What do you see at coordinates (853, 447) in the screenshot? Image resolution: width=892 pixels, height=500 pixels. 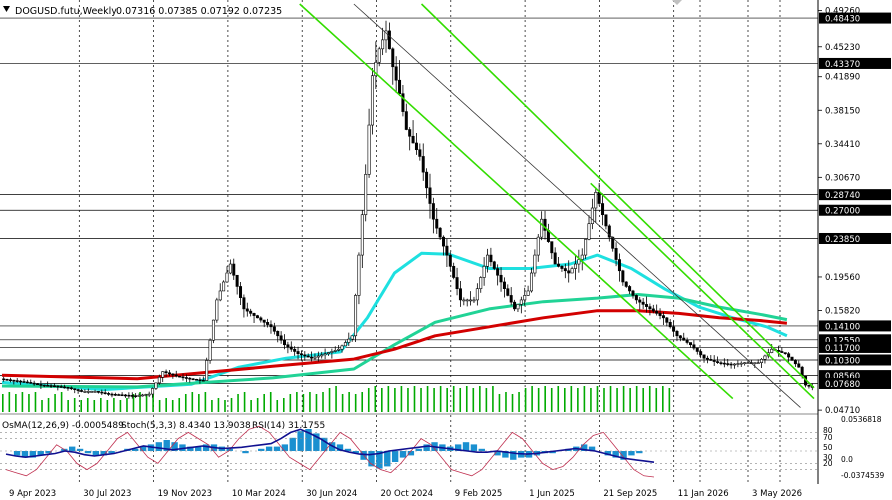 I see `oscillator-axis: 0.05368188070503020 0.0-0.0374539` at bounding box center [853, 447].